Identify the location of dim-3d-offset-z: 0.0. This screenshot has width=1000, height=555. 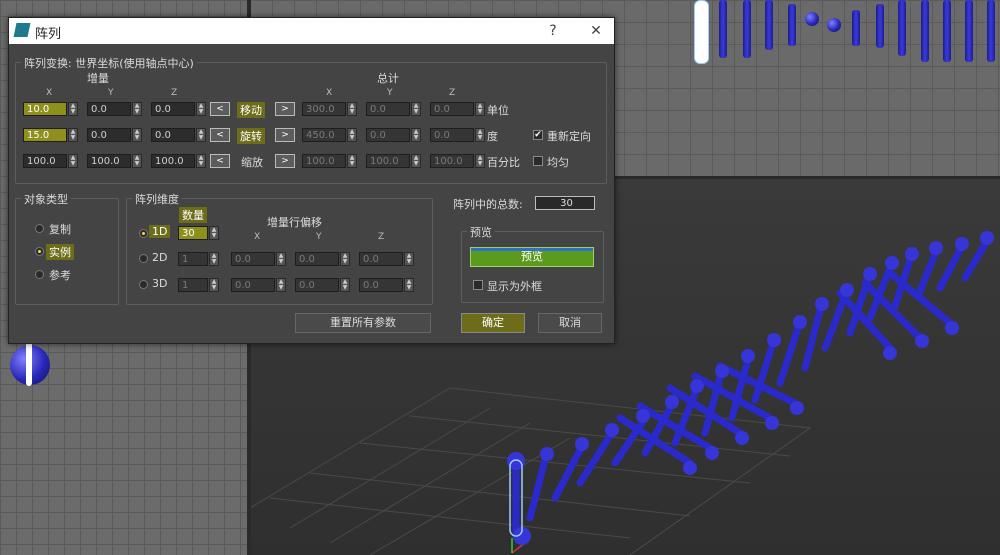
(381, 285).